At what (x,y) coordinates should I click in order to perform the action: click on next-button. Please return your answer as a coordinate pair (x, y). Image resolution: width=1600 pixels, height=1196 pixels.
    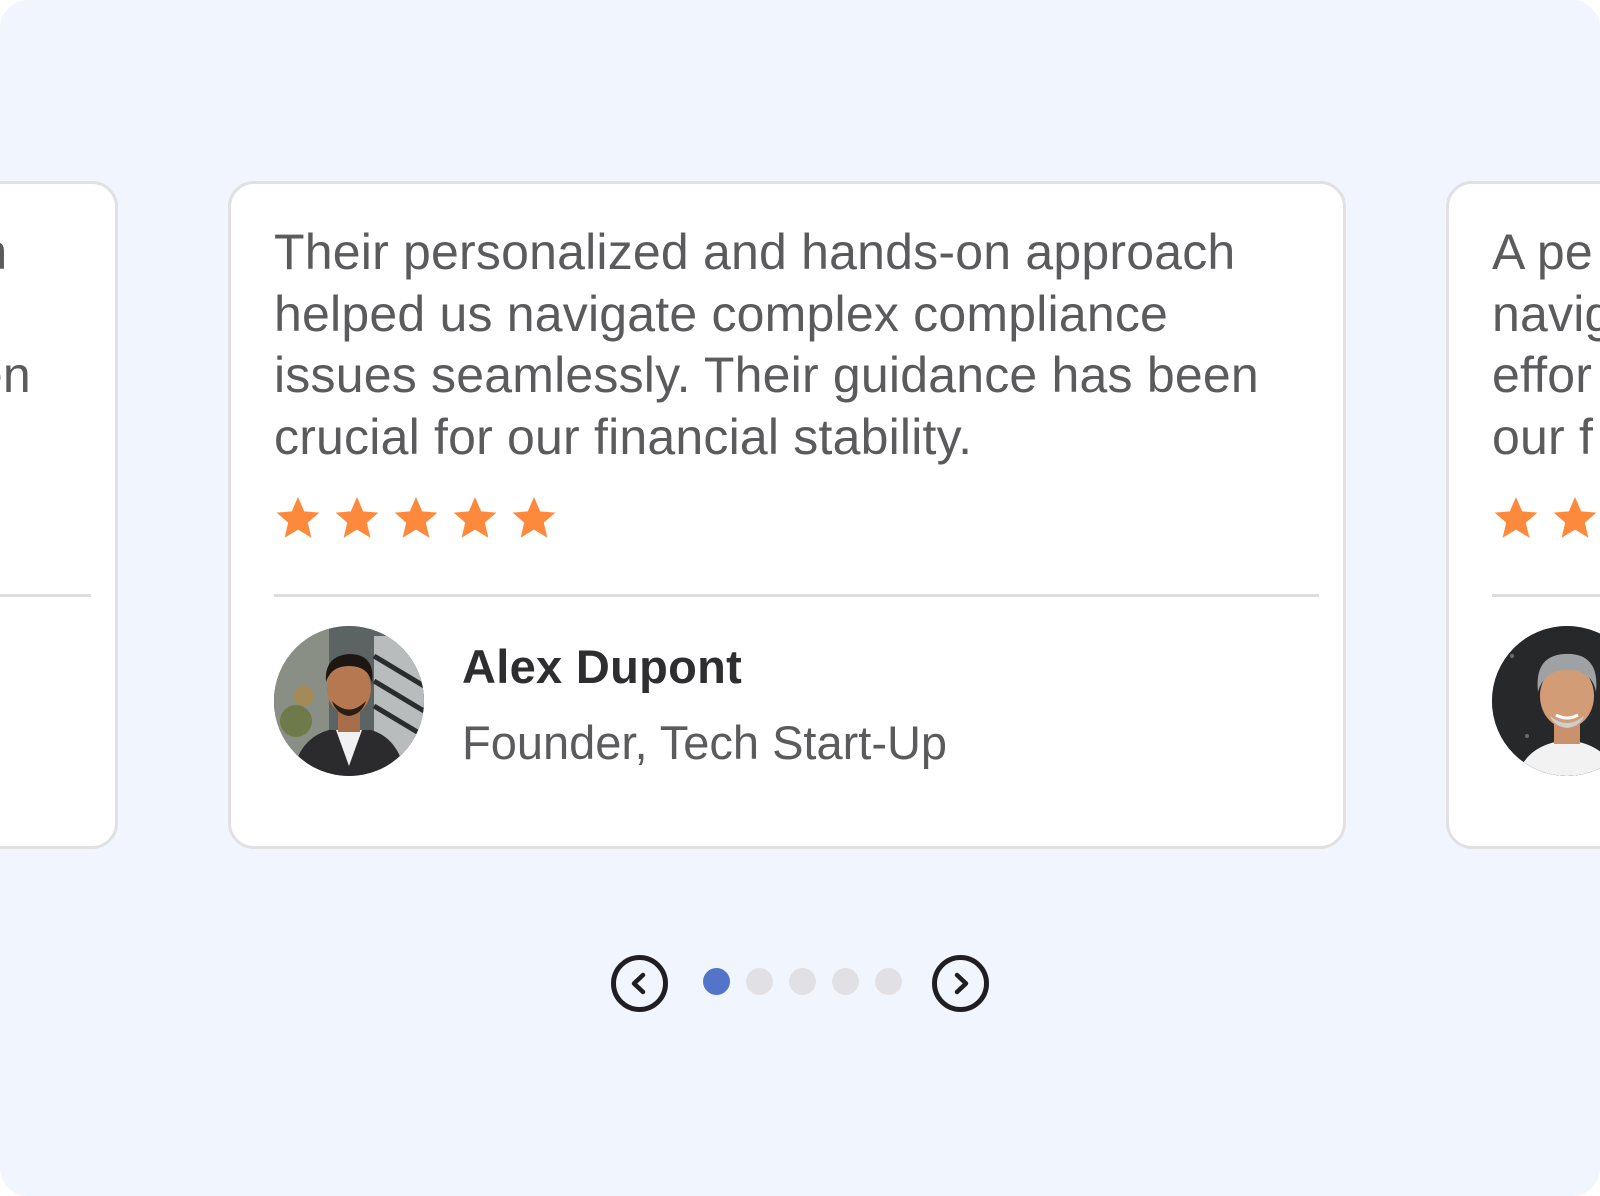
    Looking at the image, I should click on (960, 983).